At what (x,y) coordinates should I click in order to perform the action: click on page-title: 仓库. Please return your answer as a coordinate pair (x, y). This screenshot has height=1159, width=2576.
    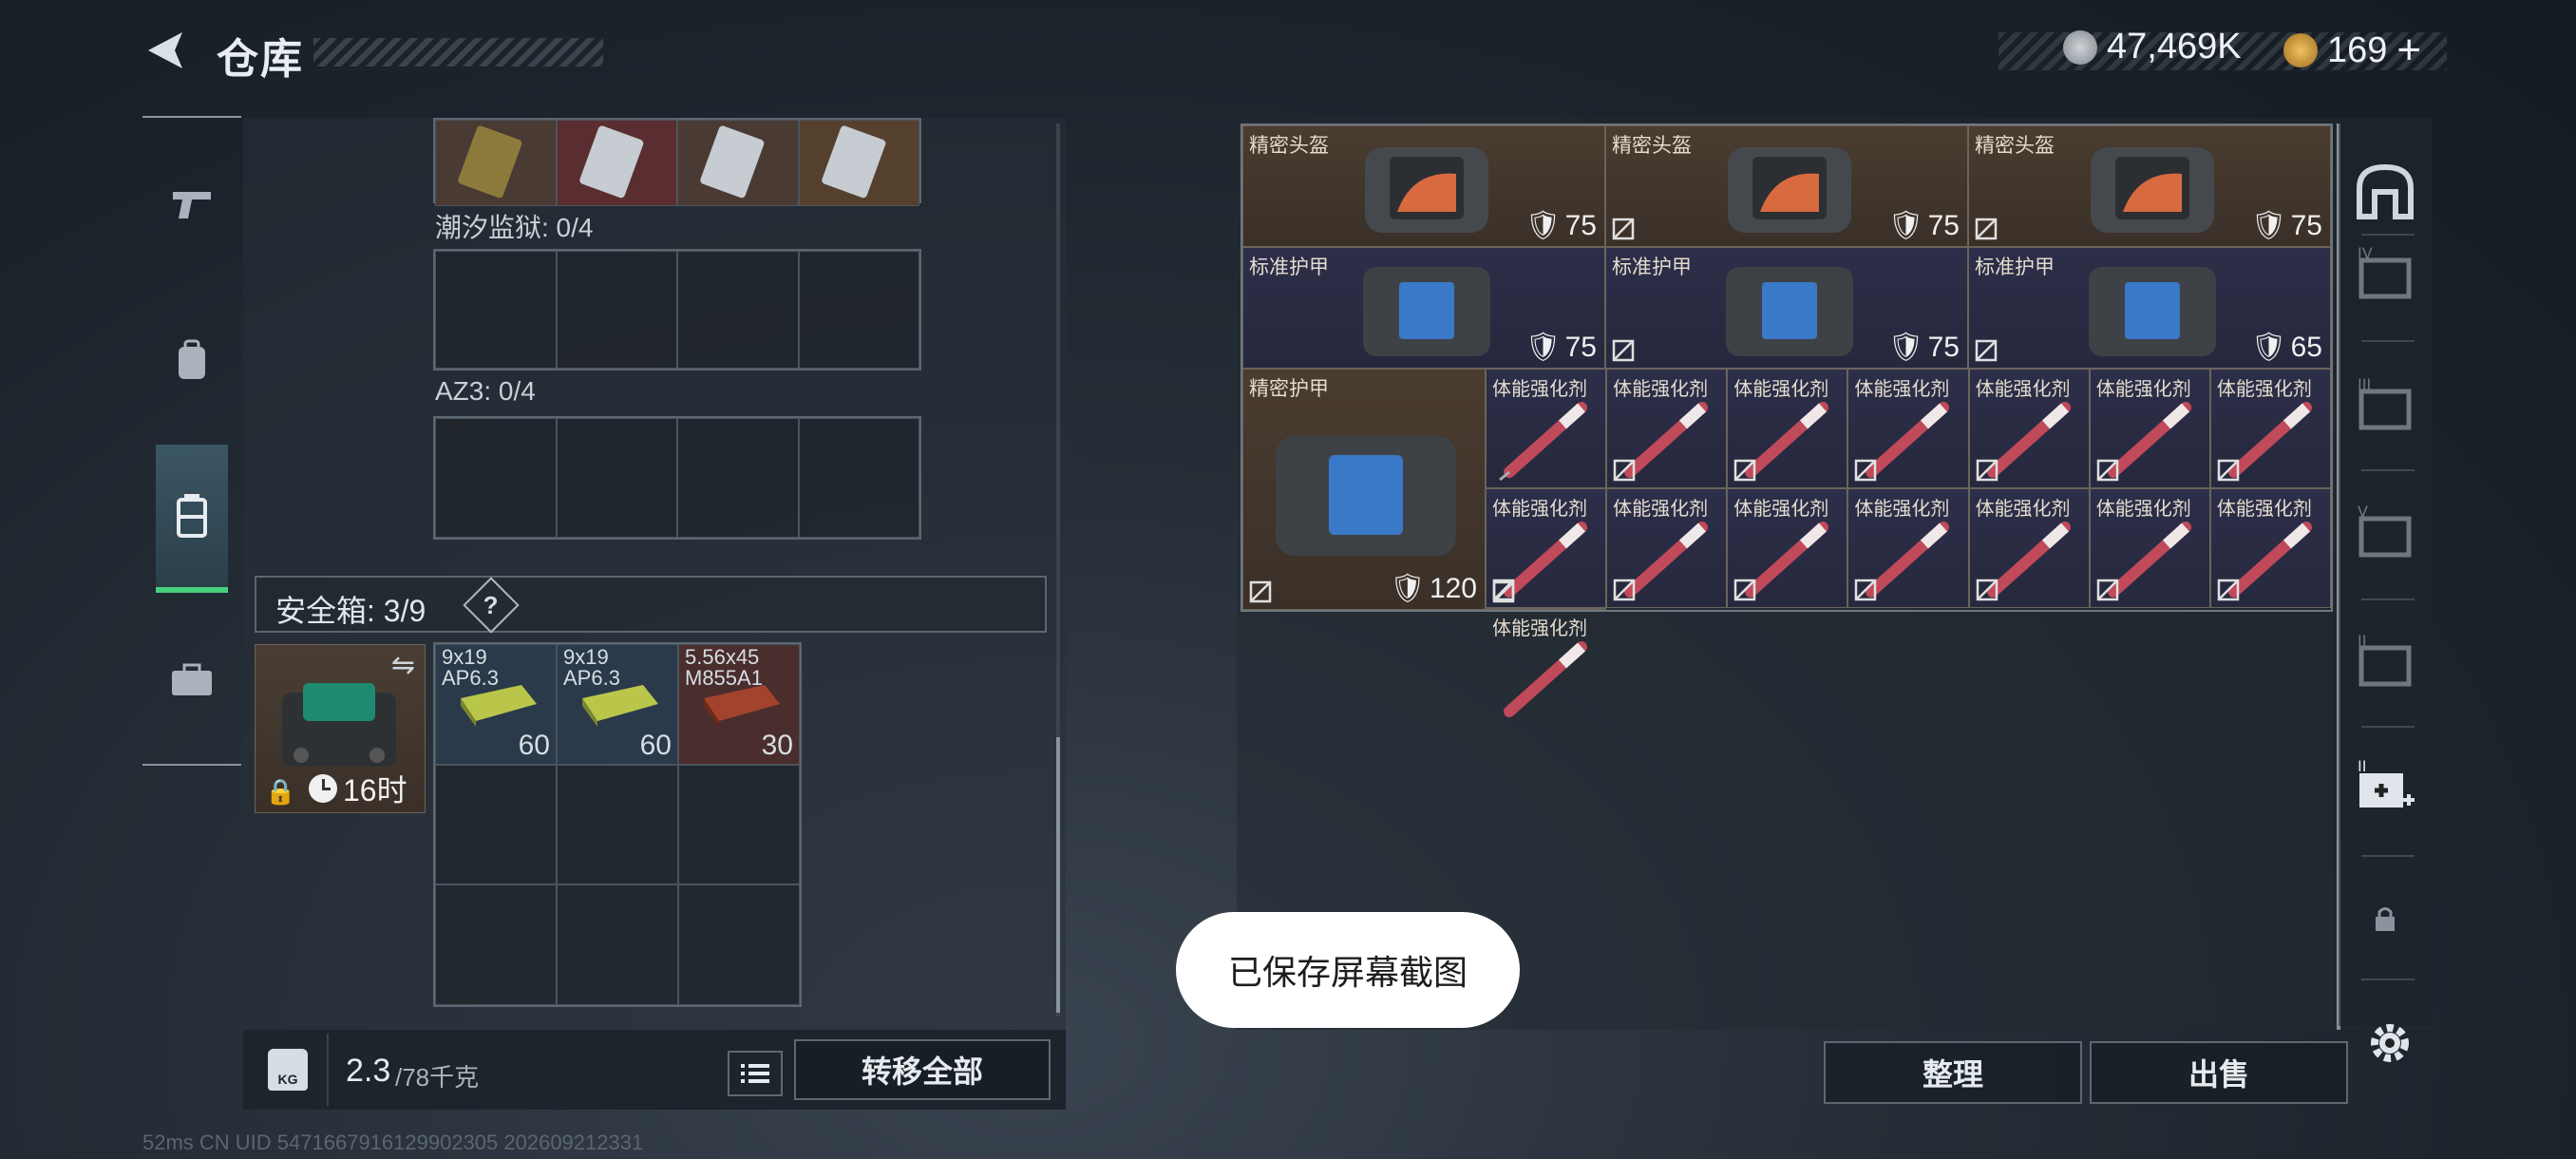
    Looking at the image, I should click on (260, 59).